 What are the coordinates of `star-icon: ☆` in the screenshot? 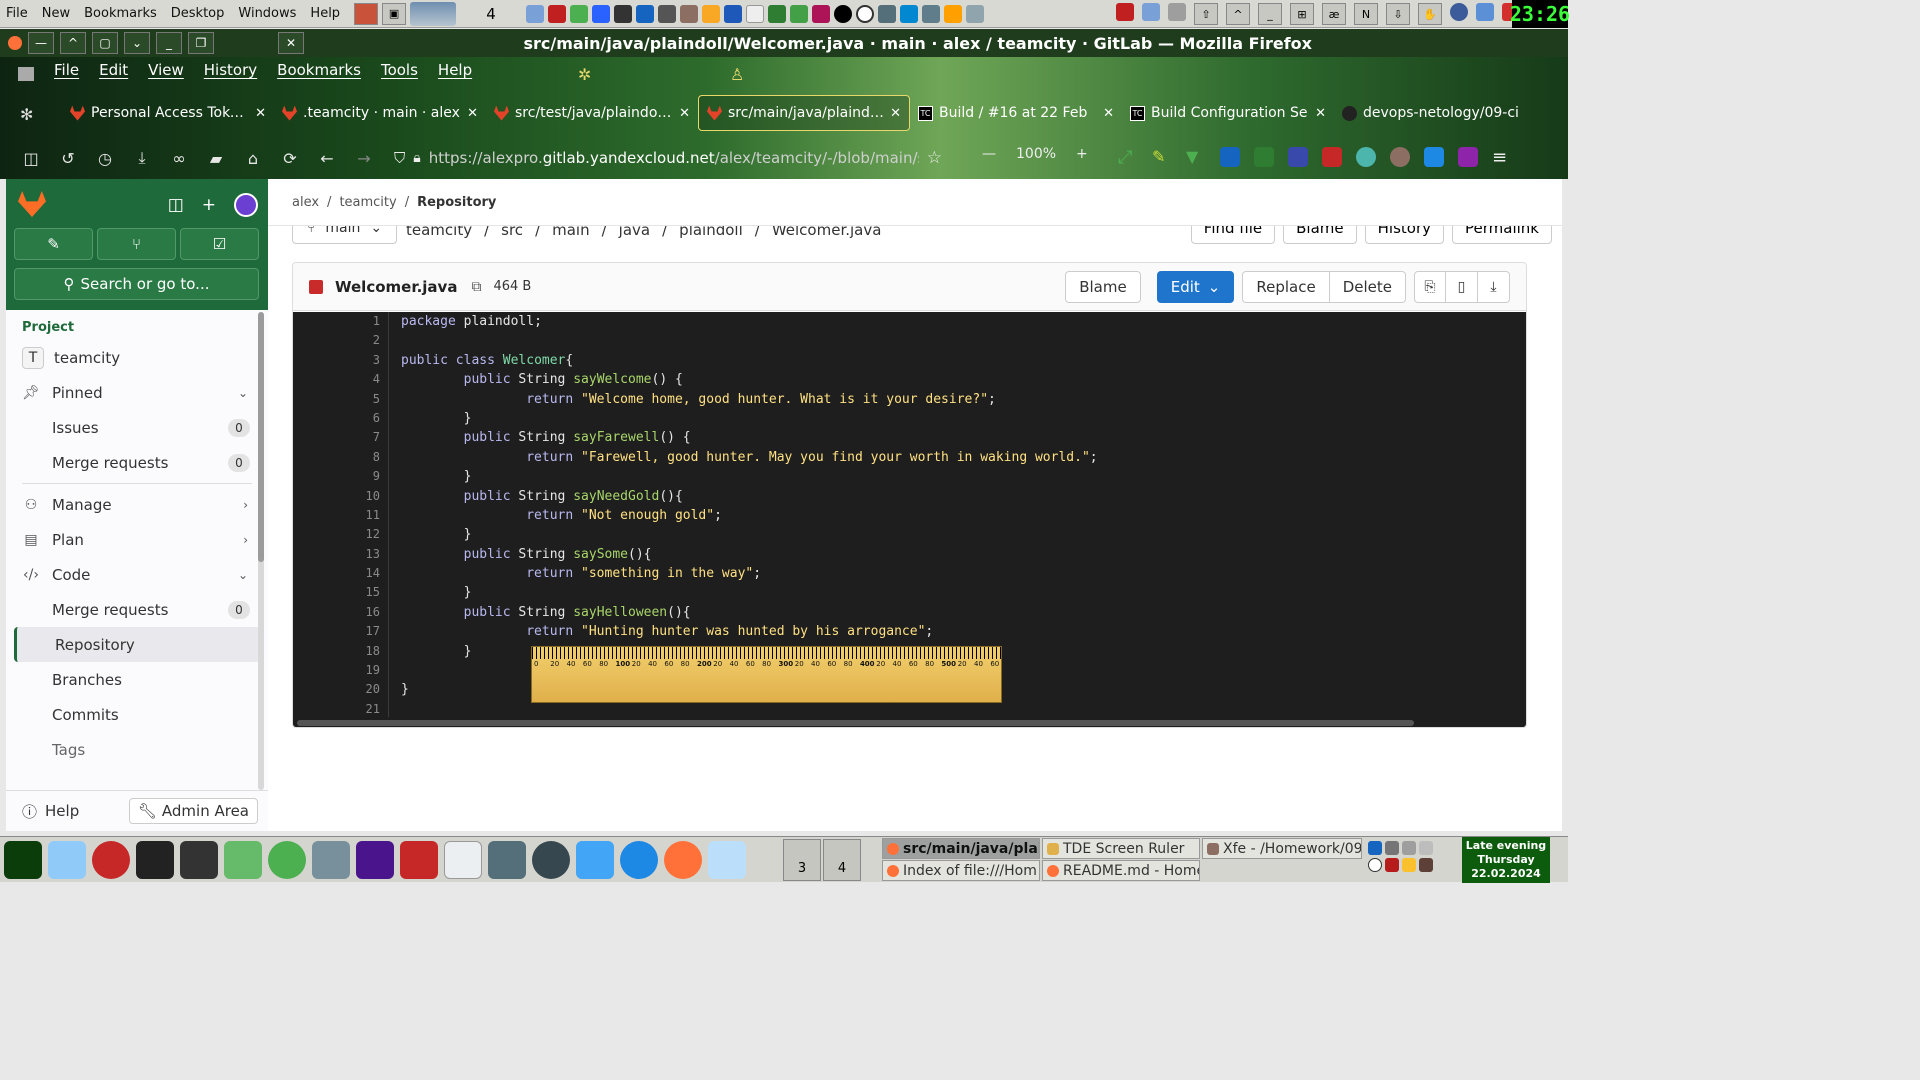 It's located at (934, 158).